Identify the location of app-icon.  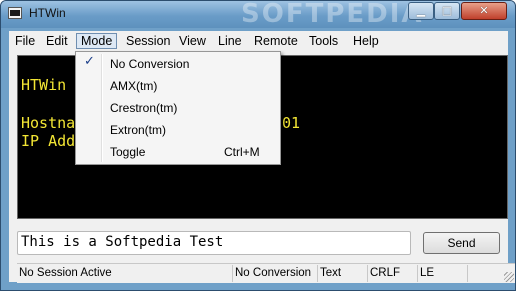
(15, 13).